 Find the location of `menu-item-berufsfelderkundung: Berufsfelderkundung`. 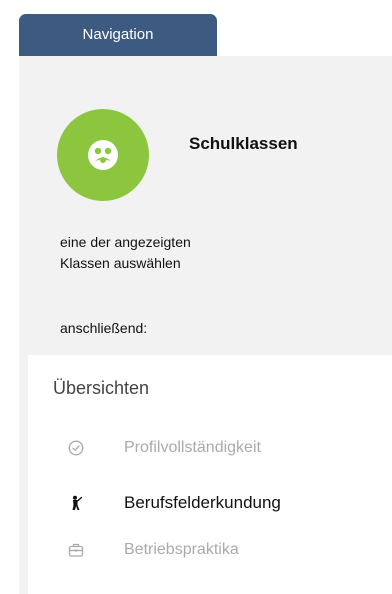

menu-item-berufsfelderkundung: Berufsfelderkundung is located at coordinates (174, 503).